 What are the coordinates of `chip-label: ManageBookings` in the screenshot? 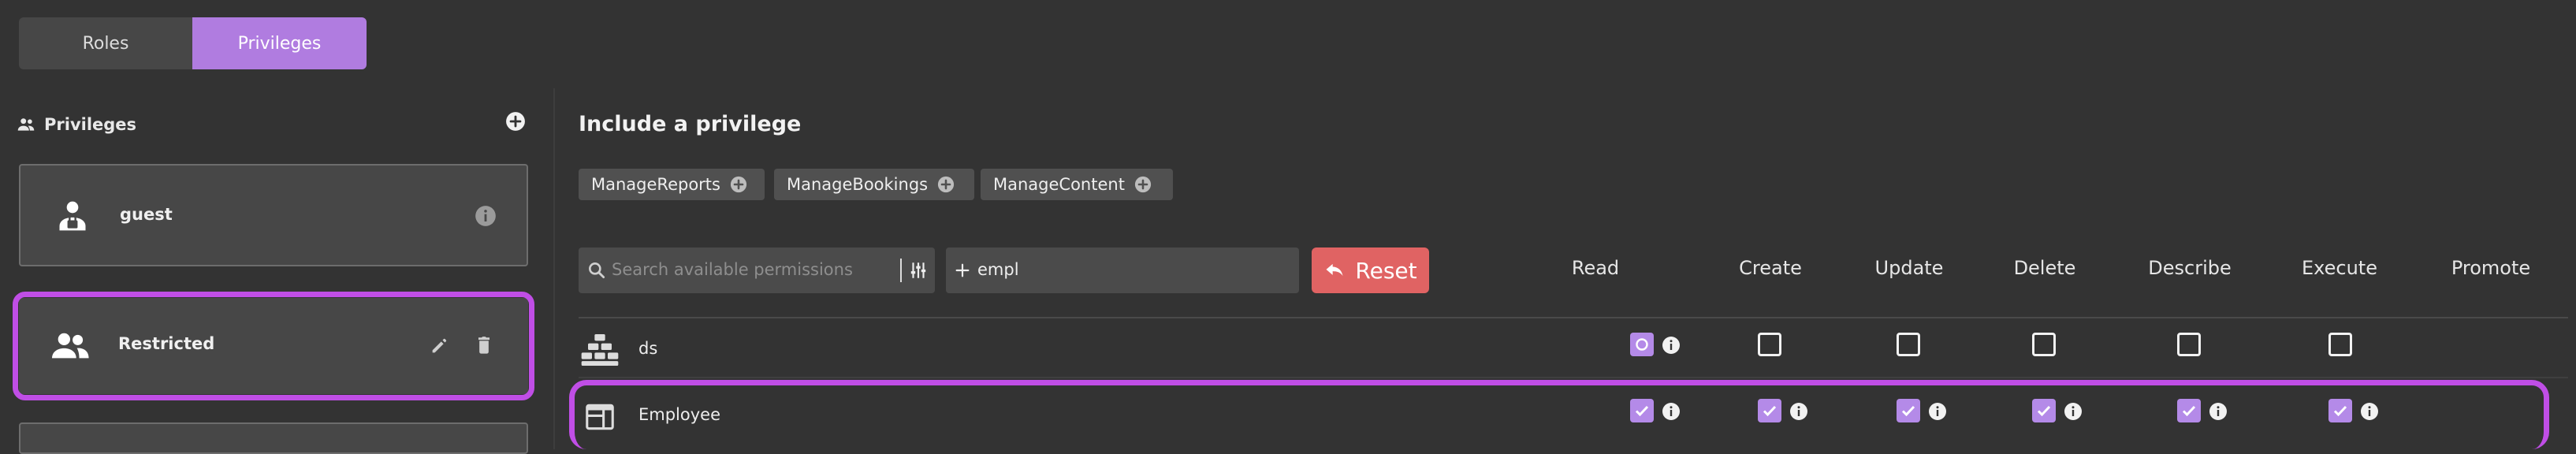 It's located at (858, 184).